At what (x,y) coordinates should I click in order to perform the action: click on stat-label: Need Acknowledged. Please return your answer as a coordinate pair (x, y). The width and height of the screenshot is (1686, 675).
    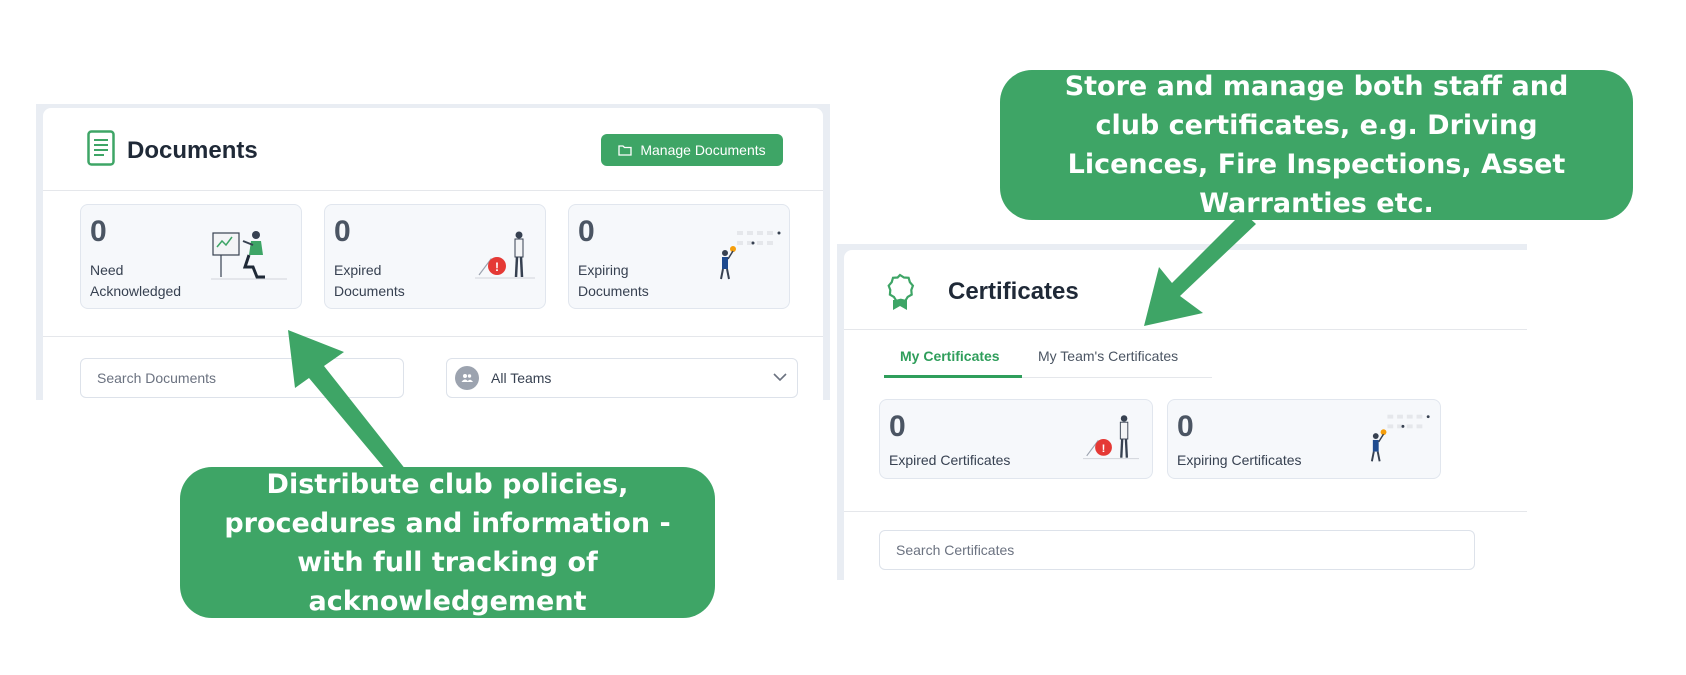
    Looking at the image, I should click on (136, 280).